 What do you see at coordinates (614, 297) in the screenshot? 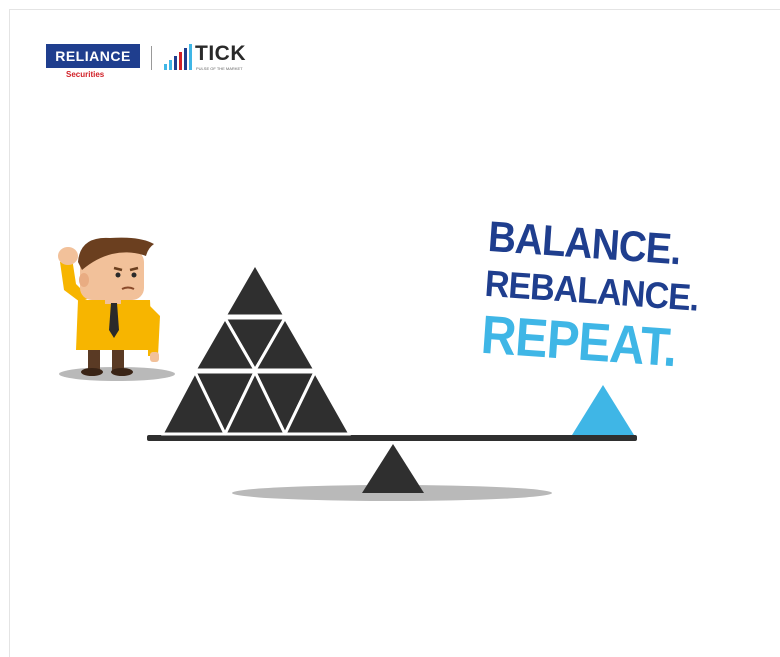
I see `headline: BALANCE. REBALANCE. REPEAT.` at bounding box center [614, 297].